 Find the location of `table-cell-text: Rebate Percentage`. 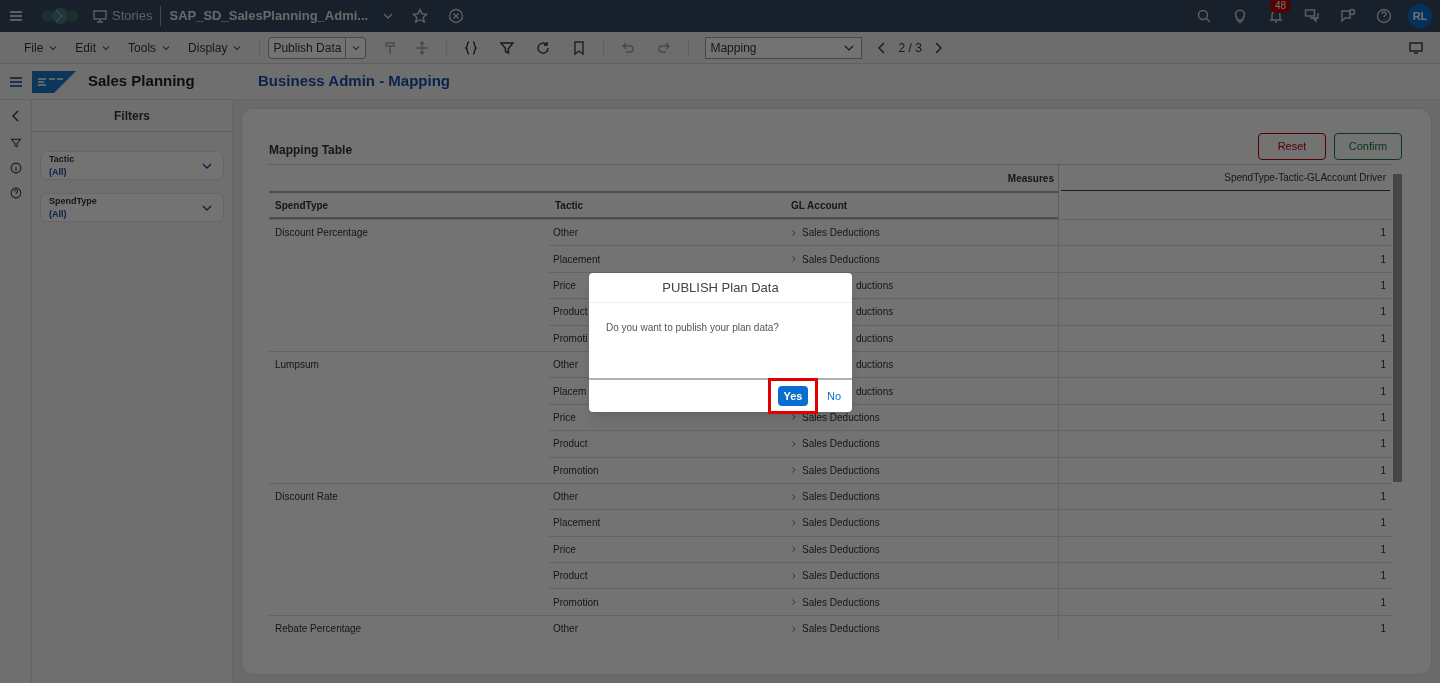

table-cell-text: Rebate Percentage is located at coordinates (318, 629).